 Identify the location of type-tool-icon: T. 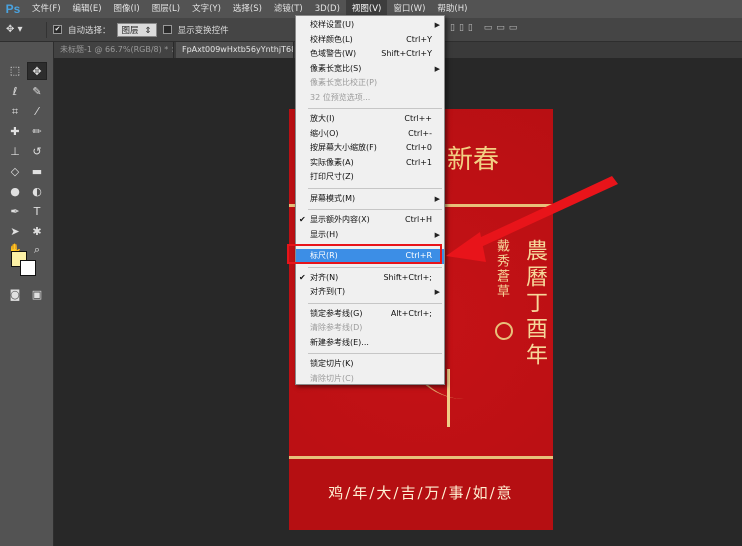
(37, 212).